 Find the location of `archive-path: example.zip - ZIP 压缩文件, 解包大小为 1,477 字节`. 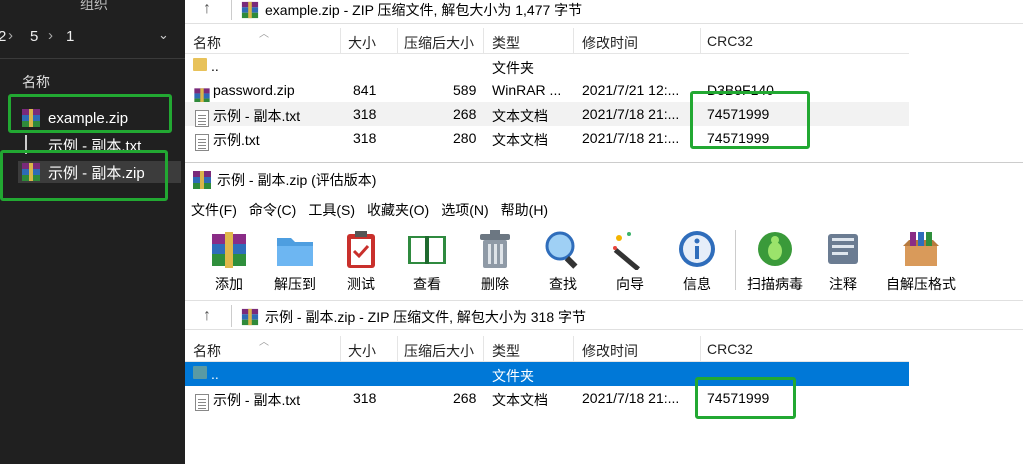

archive-path: example.zip - ZIP 压缩文件, 解包大小为 1,477 字节 is located at coordinates (411, 10).